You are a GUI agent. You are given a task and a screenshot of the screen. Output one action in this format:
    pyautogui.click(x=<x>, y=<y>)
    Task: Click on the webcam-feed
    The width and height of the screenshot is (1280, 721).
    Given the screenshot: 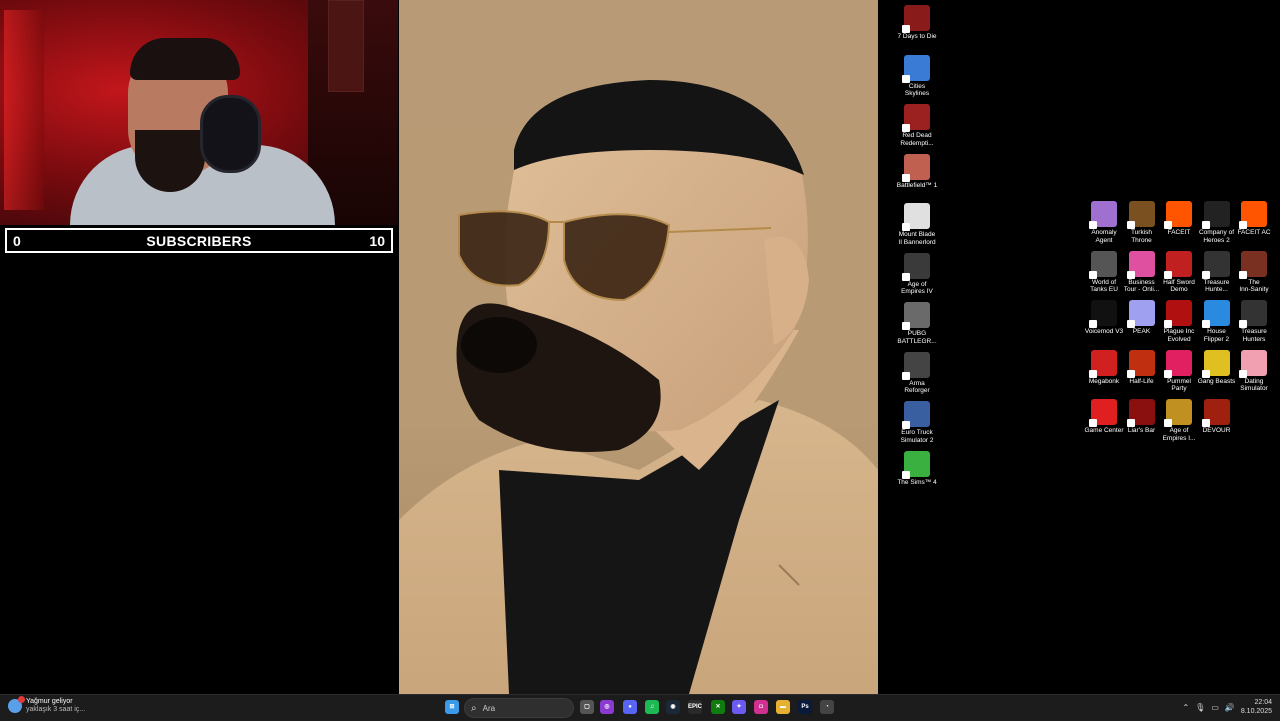 What is the action you would take?
    pyautogui.click(x=199, y=112)
    